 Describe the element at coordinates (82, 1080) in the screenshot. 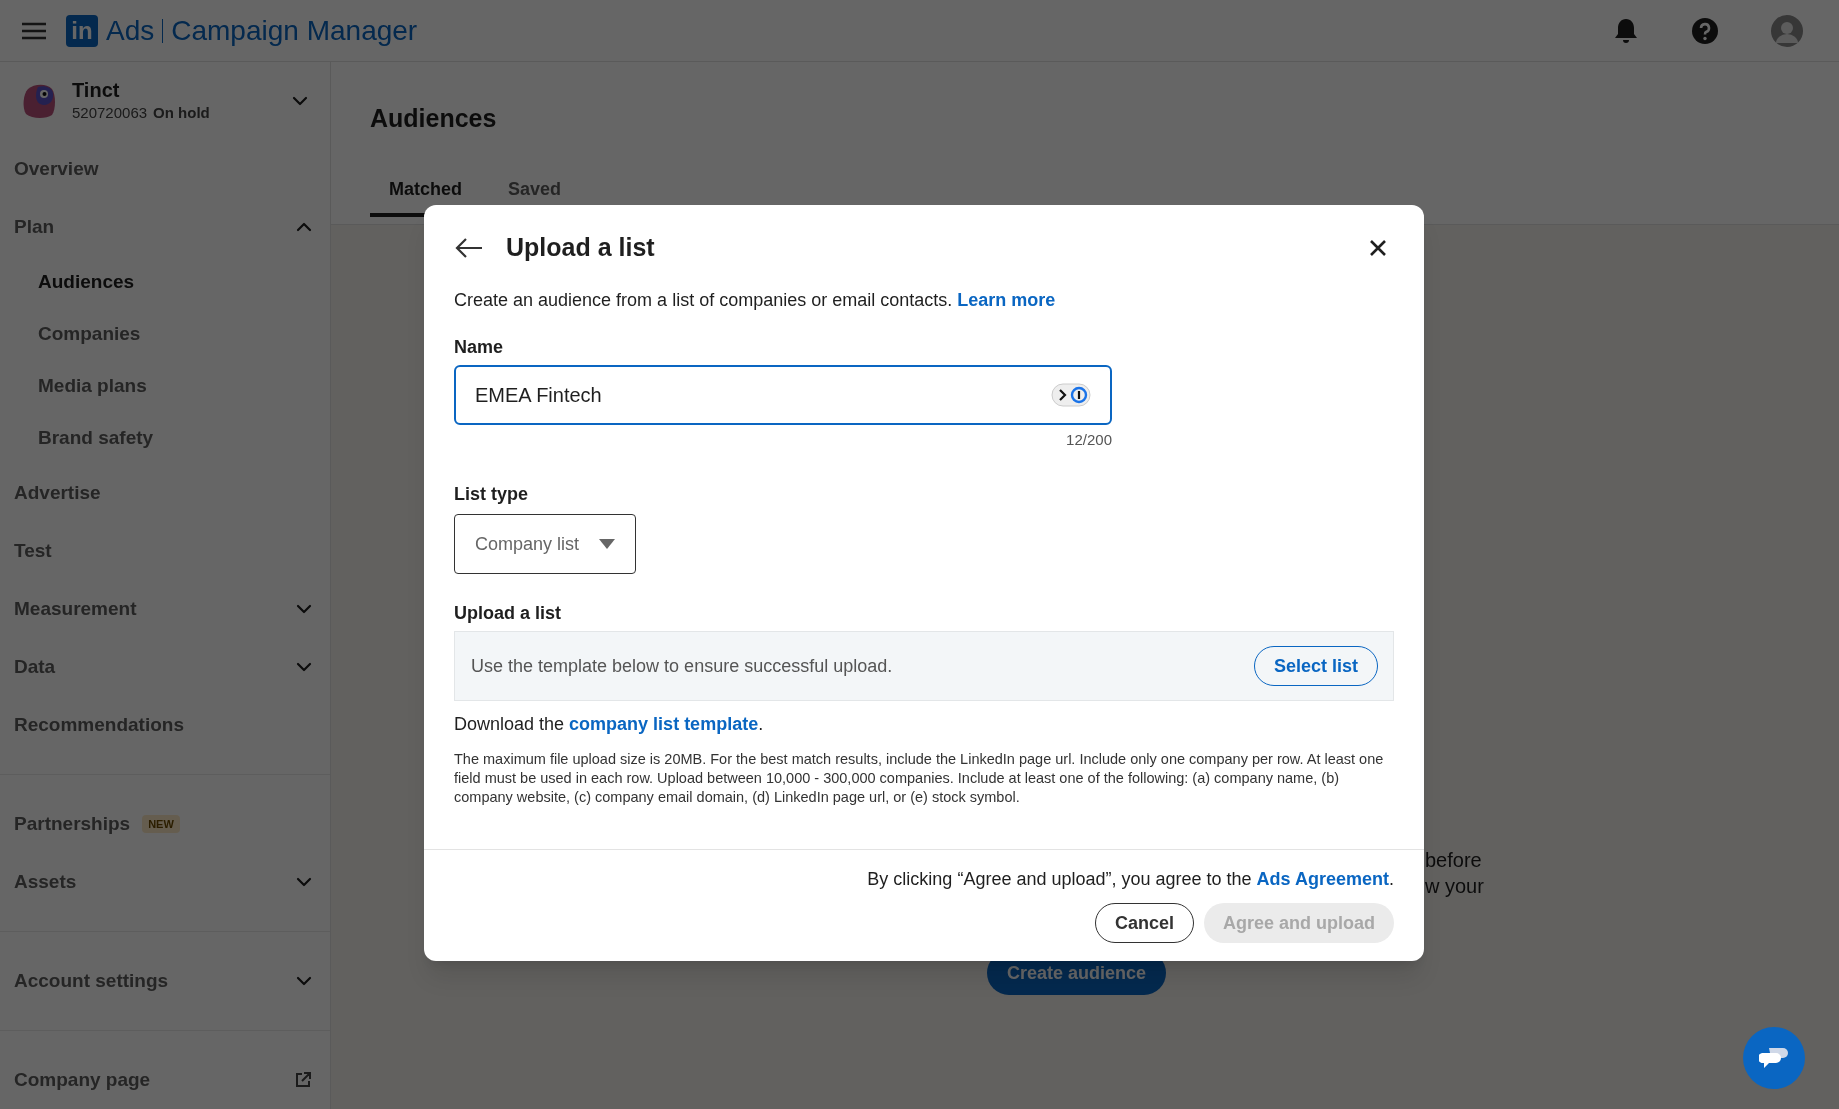

I see `nav-item: Company page` at that location.